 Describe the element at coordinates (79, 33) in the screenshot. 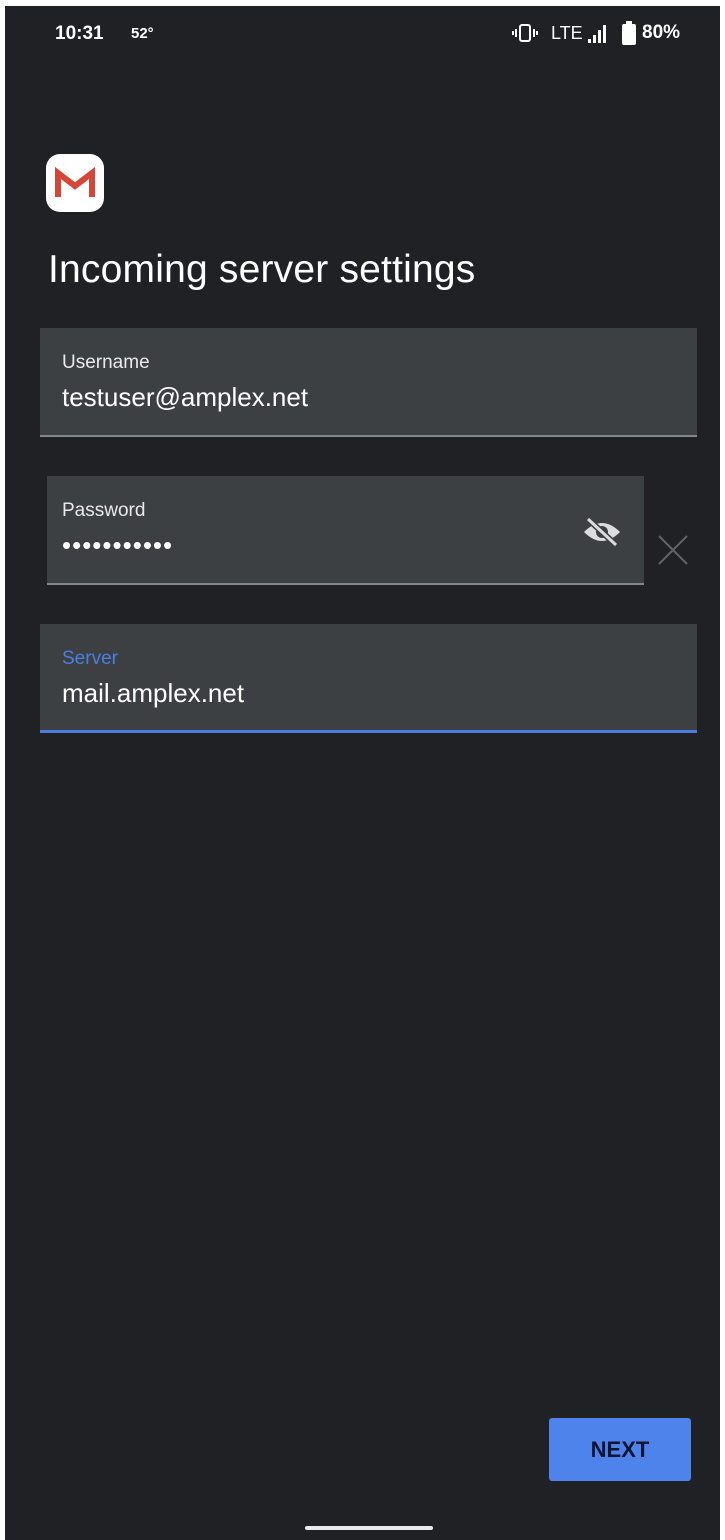

I see `status-time: 10:31` at that location.